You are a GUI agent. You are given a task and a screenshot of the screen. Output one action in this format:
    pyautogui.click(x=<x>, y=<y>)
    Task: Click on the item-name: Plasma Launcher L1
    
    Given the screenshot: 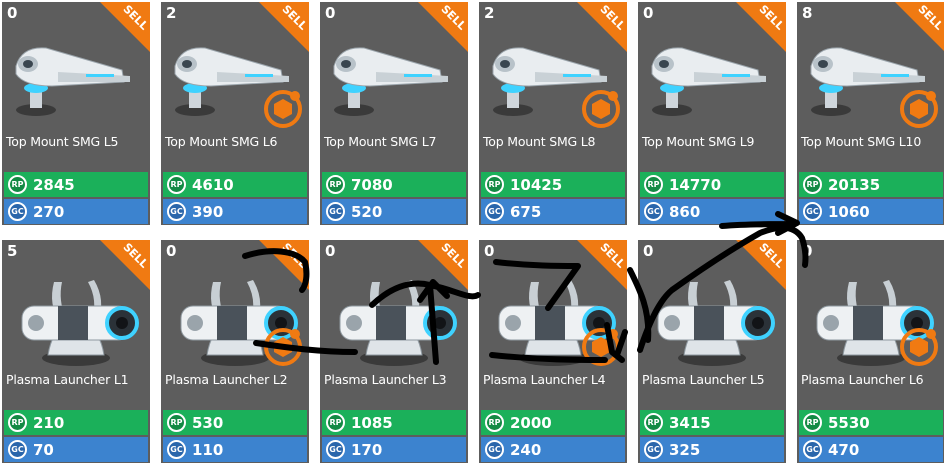 What is the action you would take?
    pyautogui.click(x=67, y=379)
    